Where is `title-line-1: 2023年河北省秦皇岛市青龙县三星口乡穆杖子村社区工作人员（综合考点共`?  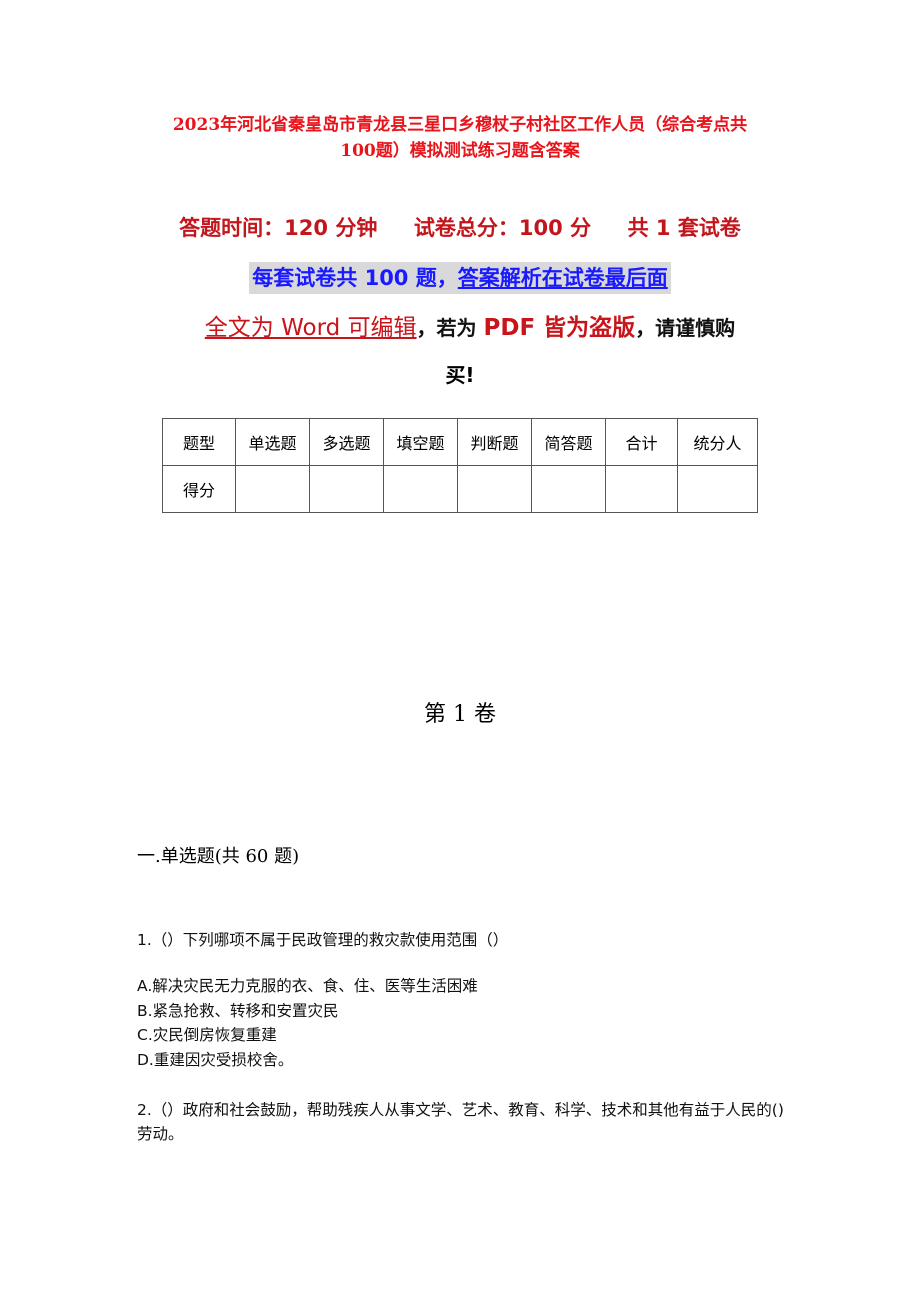
title-line-1: 2023年河北省秦皇岛市青龙县三星口乡穆杖子村社区工作人员（综合考点共 is located at coordinates (460, 125).